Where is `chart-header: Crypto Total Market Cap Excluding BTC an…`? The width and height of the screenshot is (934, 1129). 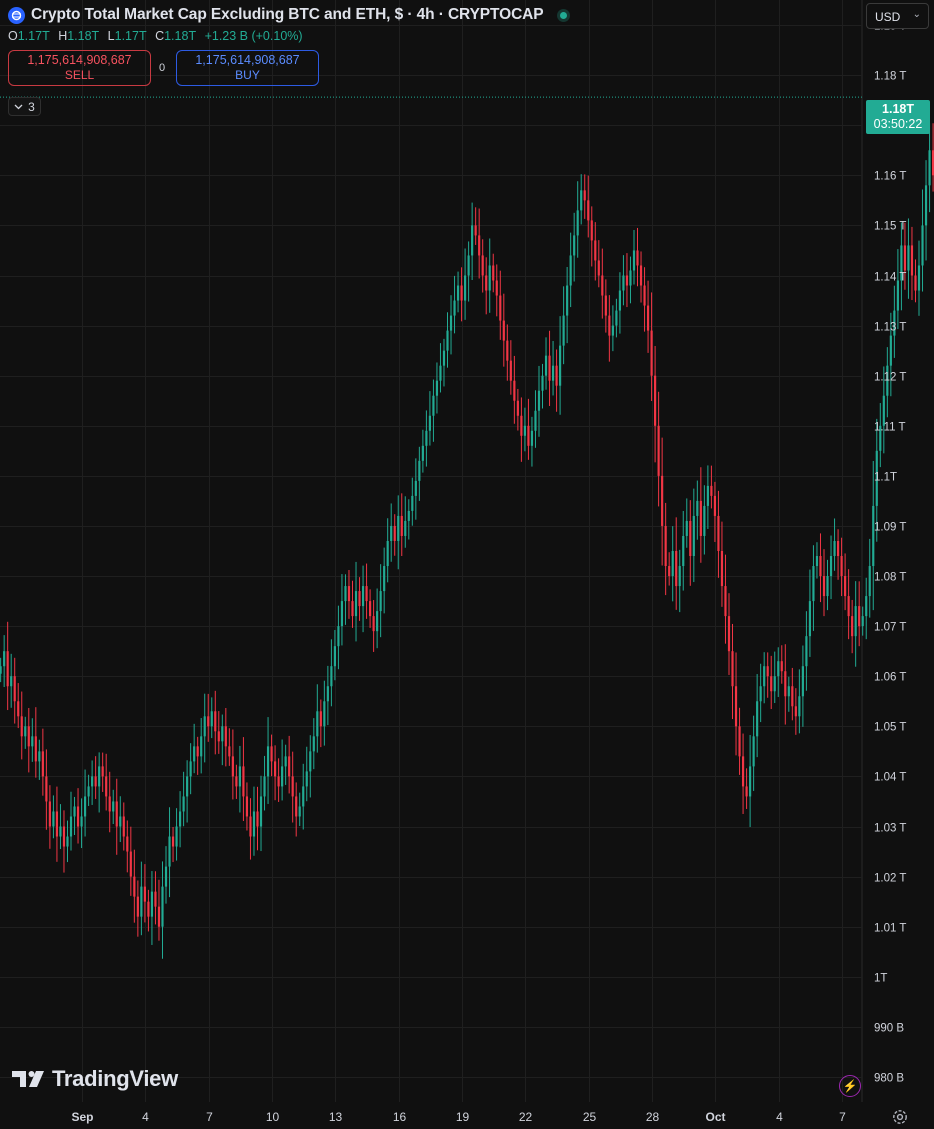 chart-header: Crypto Total Market Cap Excluding BTC an… is located at coordinates (287, 15).